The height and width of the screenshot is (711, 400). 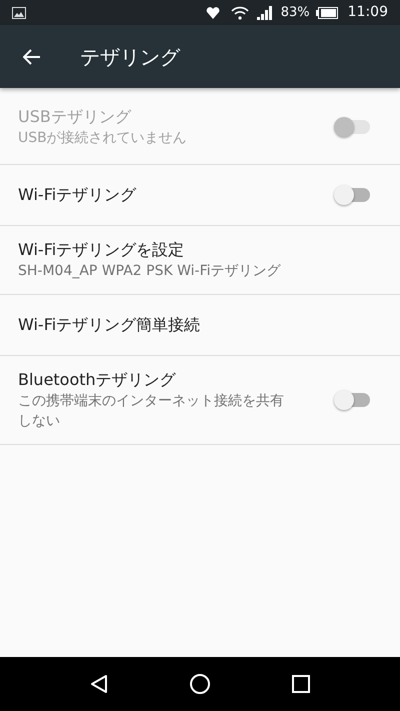 I want to click on back-arrow-icon, so click(x=32, y=56).